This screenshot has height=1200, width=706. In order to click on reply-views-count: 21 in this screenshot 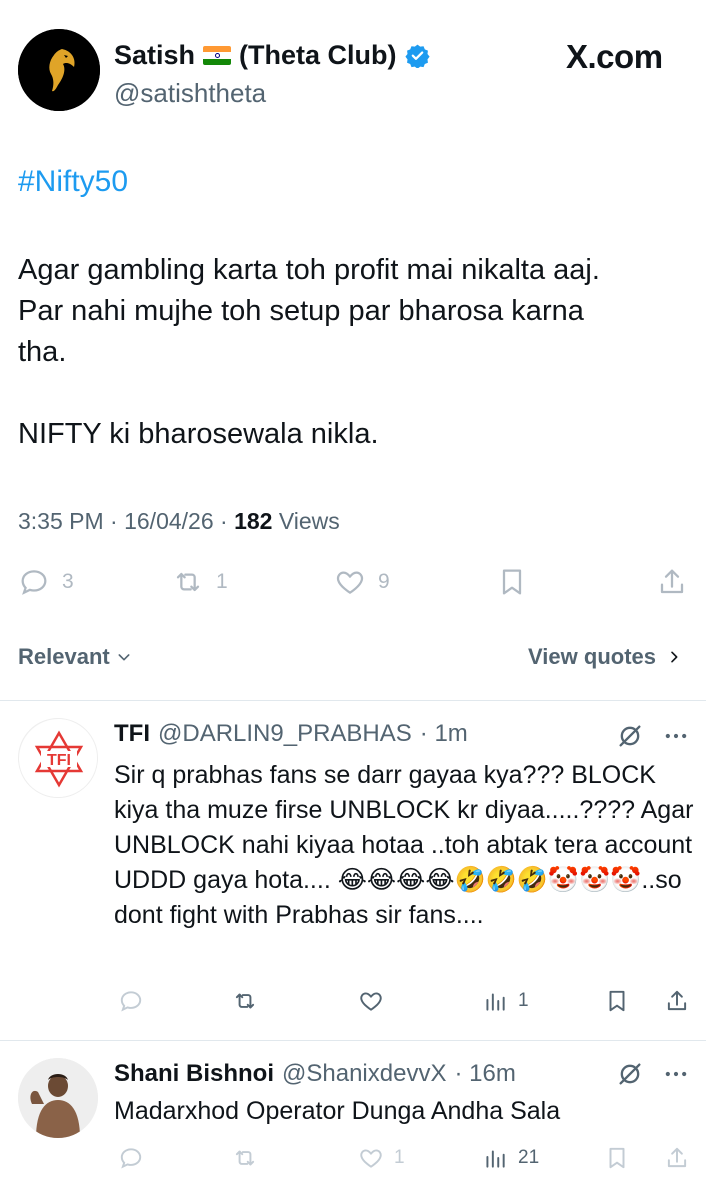, I will do `click(529, 1157)`.